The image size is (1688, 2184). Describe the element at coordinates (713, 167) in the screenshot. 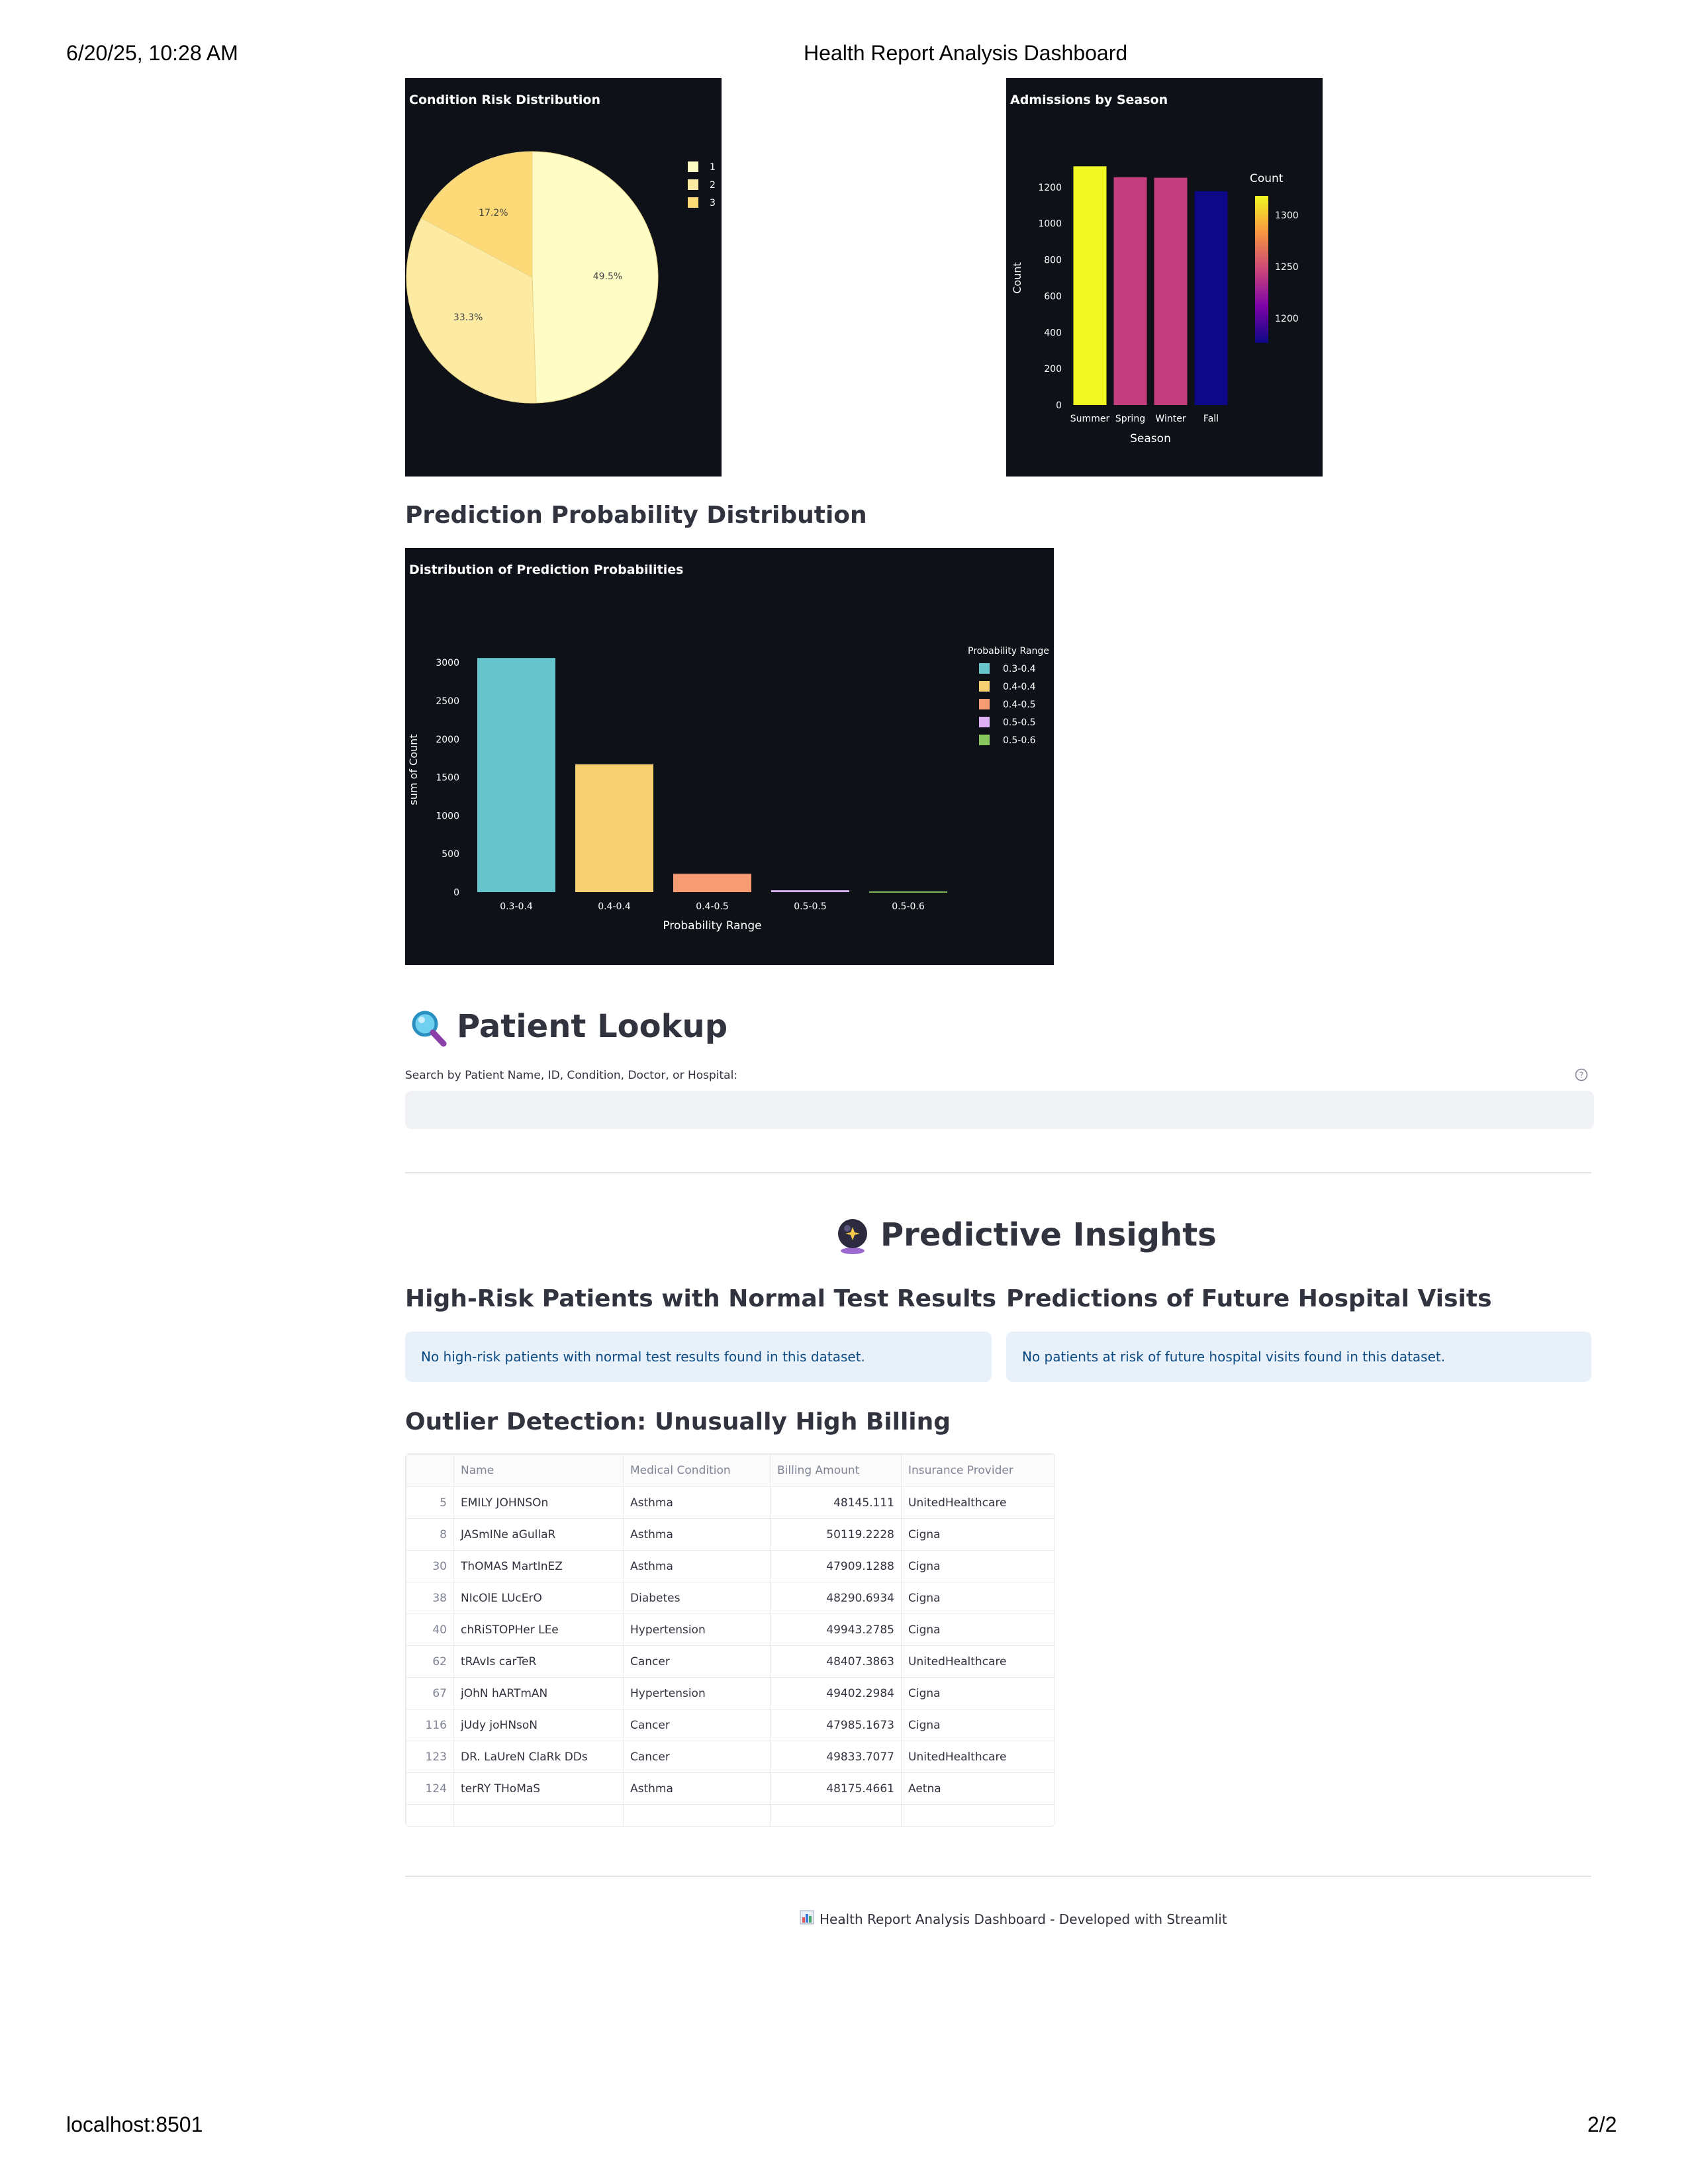

I see `legend-label: 1` at that location.